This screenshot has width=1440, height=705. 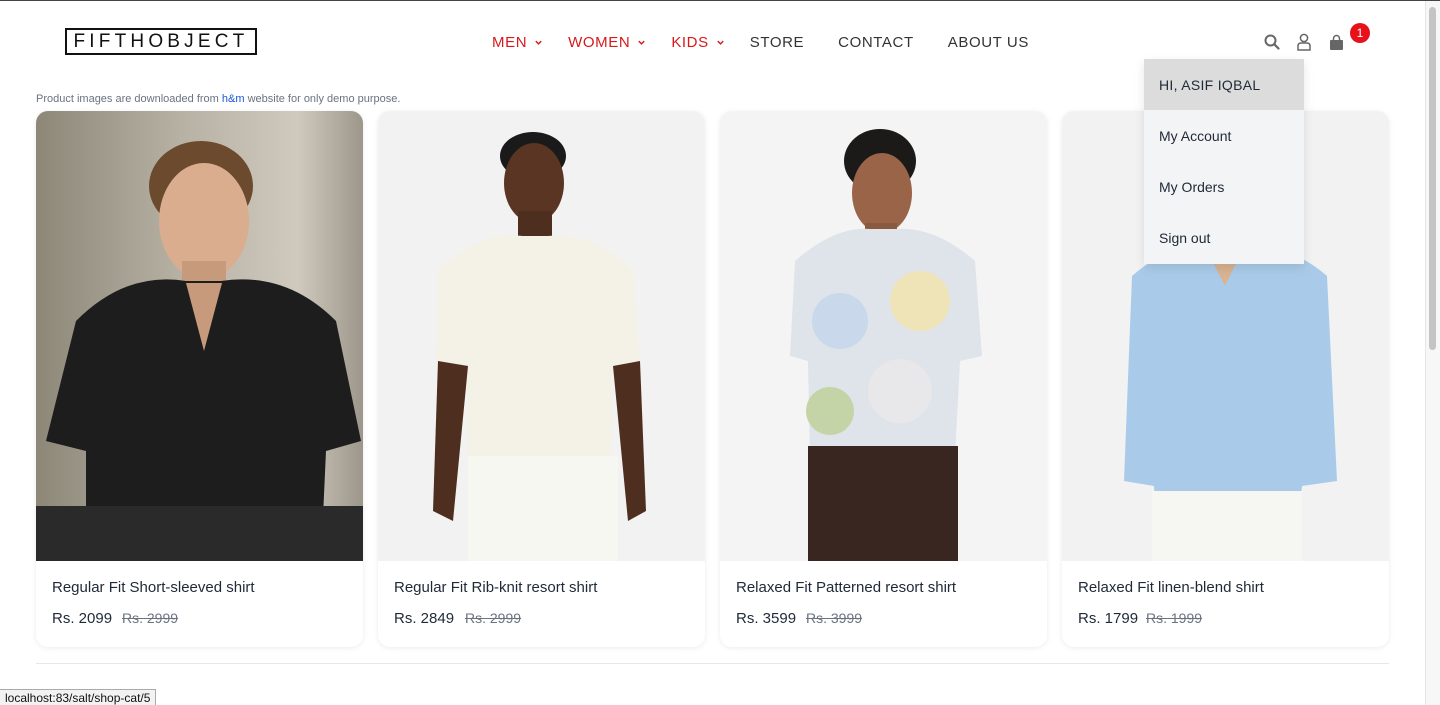 I want to click on nav-item-label: WOMEN, so click(x=599, y=42).